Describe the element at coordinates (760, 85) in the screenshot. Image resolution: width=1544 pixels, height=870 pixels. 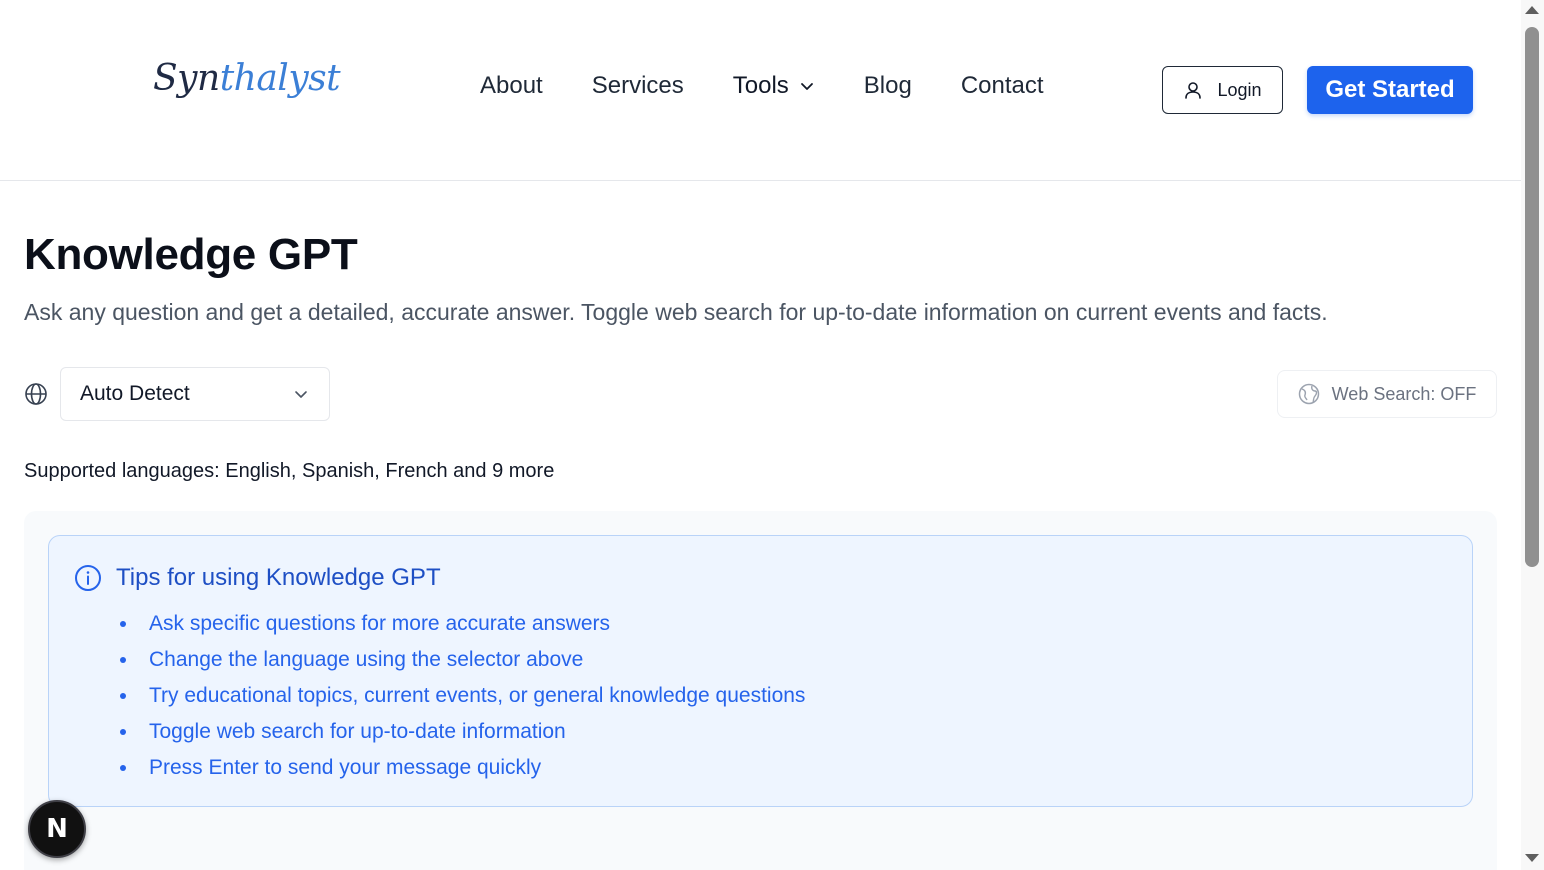
I see `nav-tools-label: Tools` at that location.